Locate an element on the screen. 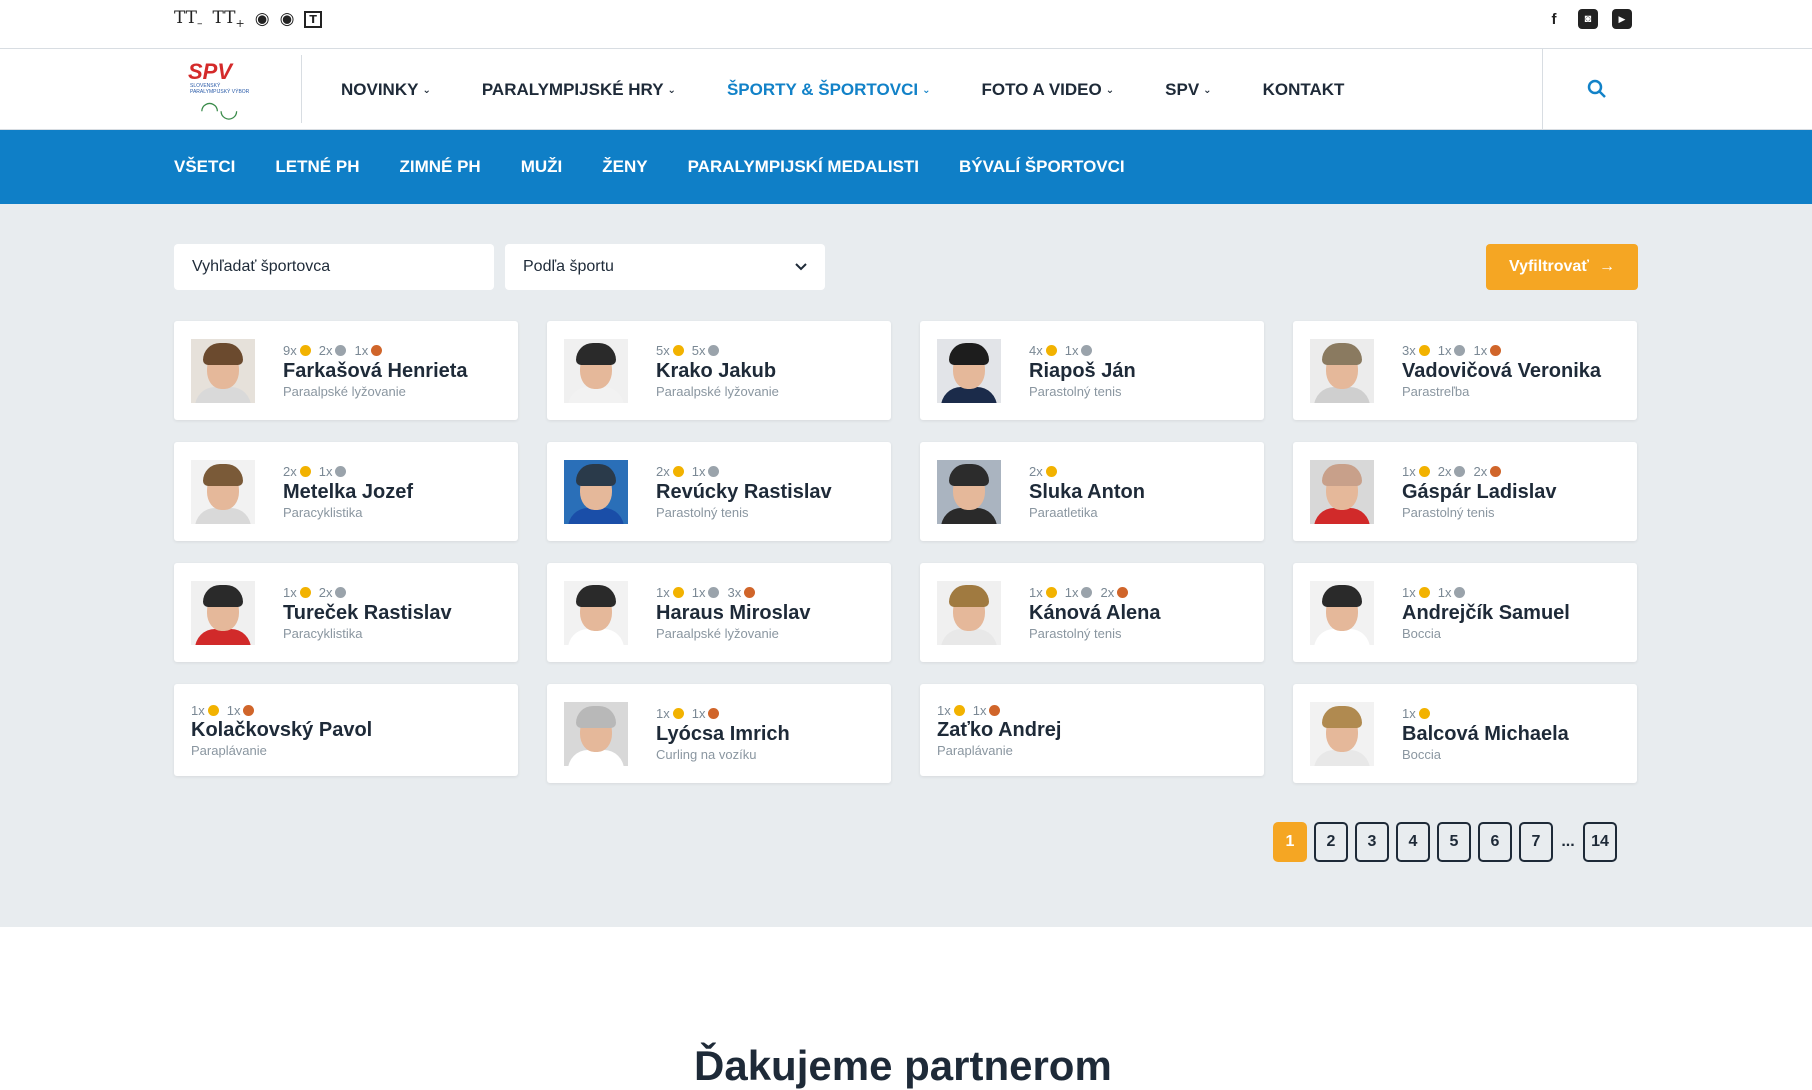 Image resolution: width=1812 pixels, height=1090 pixels. athlete-card: 1x 1x Zaťko Andrej Paraplávanie is located at coordinates (1092, 730).